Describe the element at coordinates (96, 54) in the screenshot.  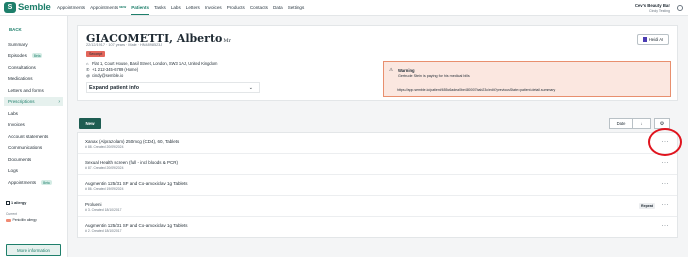
I see `patient-label-badge: Seconpt` at that location.